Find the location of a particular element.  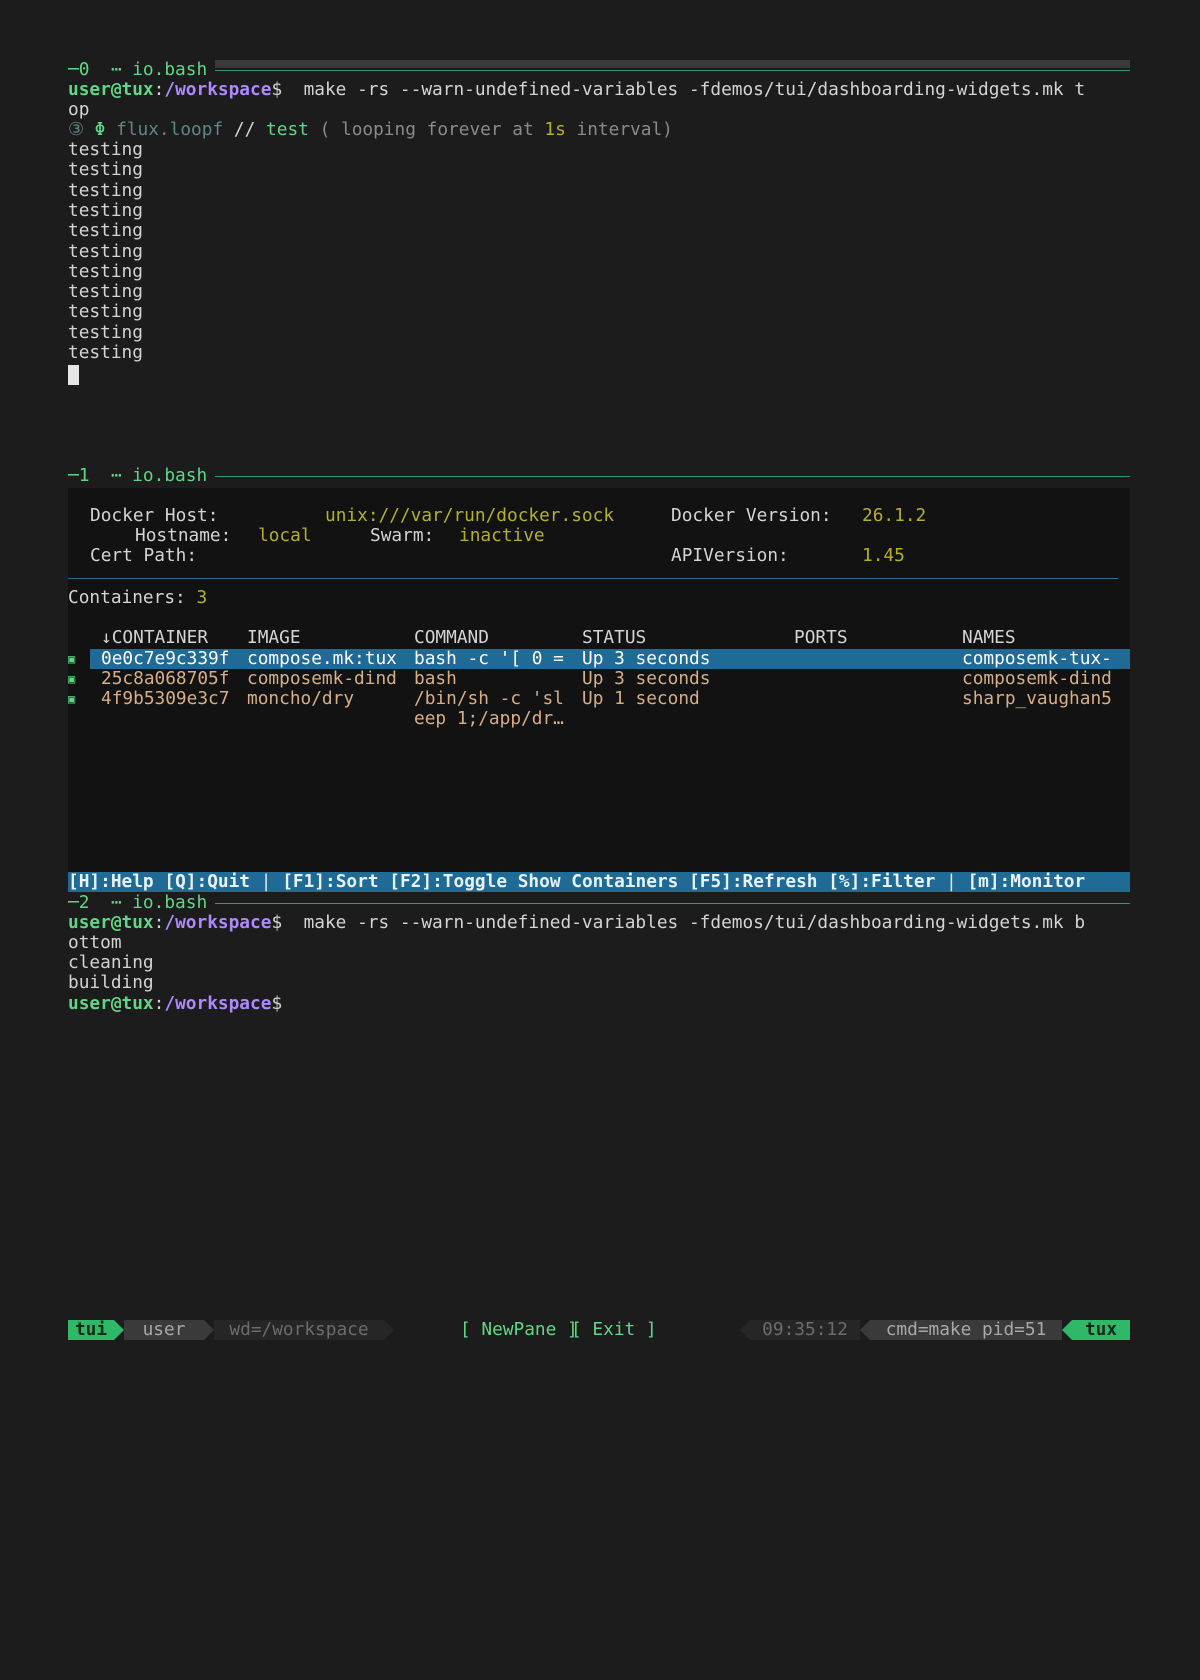

api-version-value: 1.45 is located at coordinates (883, 555).